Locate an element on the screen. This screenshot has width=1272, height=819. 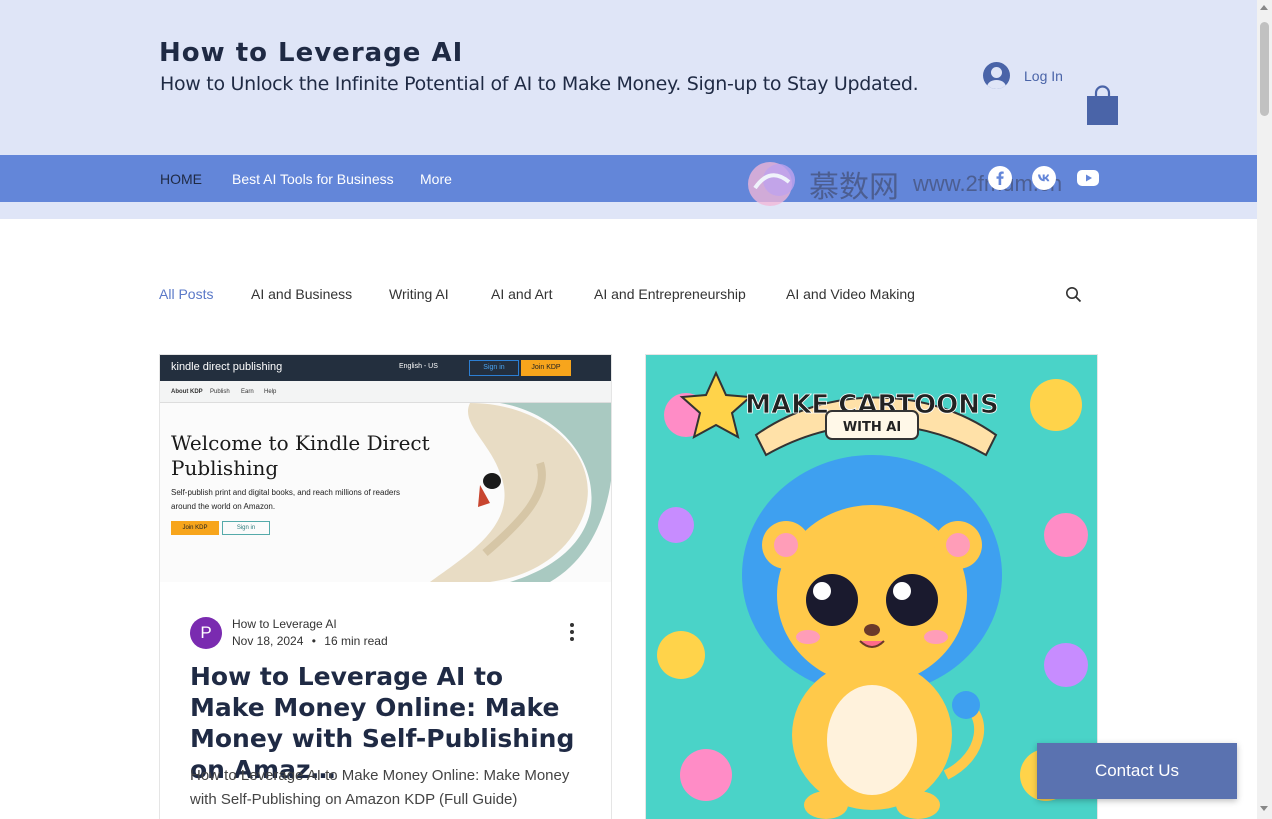
kdp-subnav-item: About KDP is located at coordinates (187, 392).